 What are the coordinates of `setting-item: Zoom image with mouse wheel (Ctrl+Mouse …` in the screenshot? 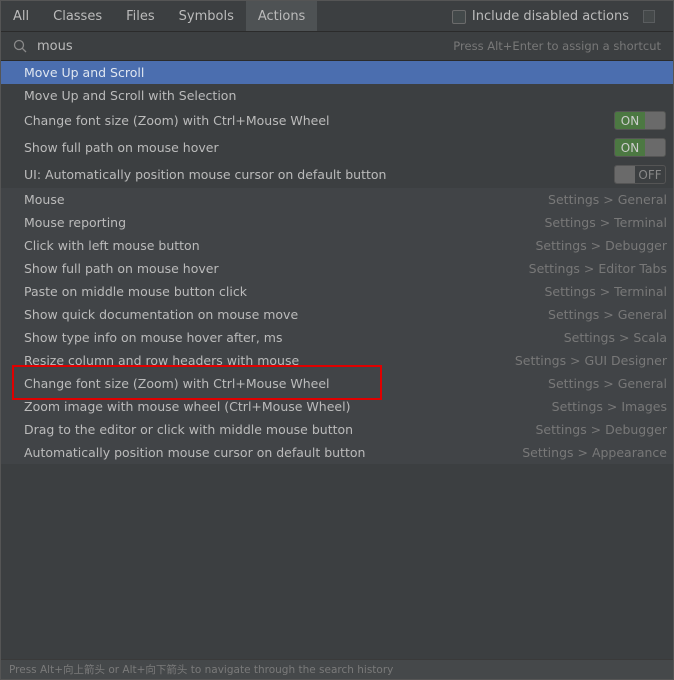 It's located at (337, 406).